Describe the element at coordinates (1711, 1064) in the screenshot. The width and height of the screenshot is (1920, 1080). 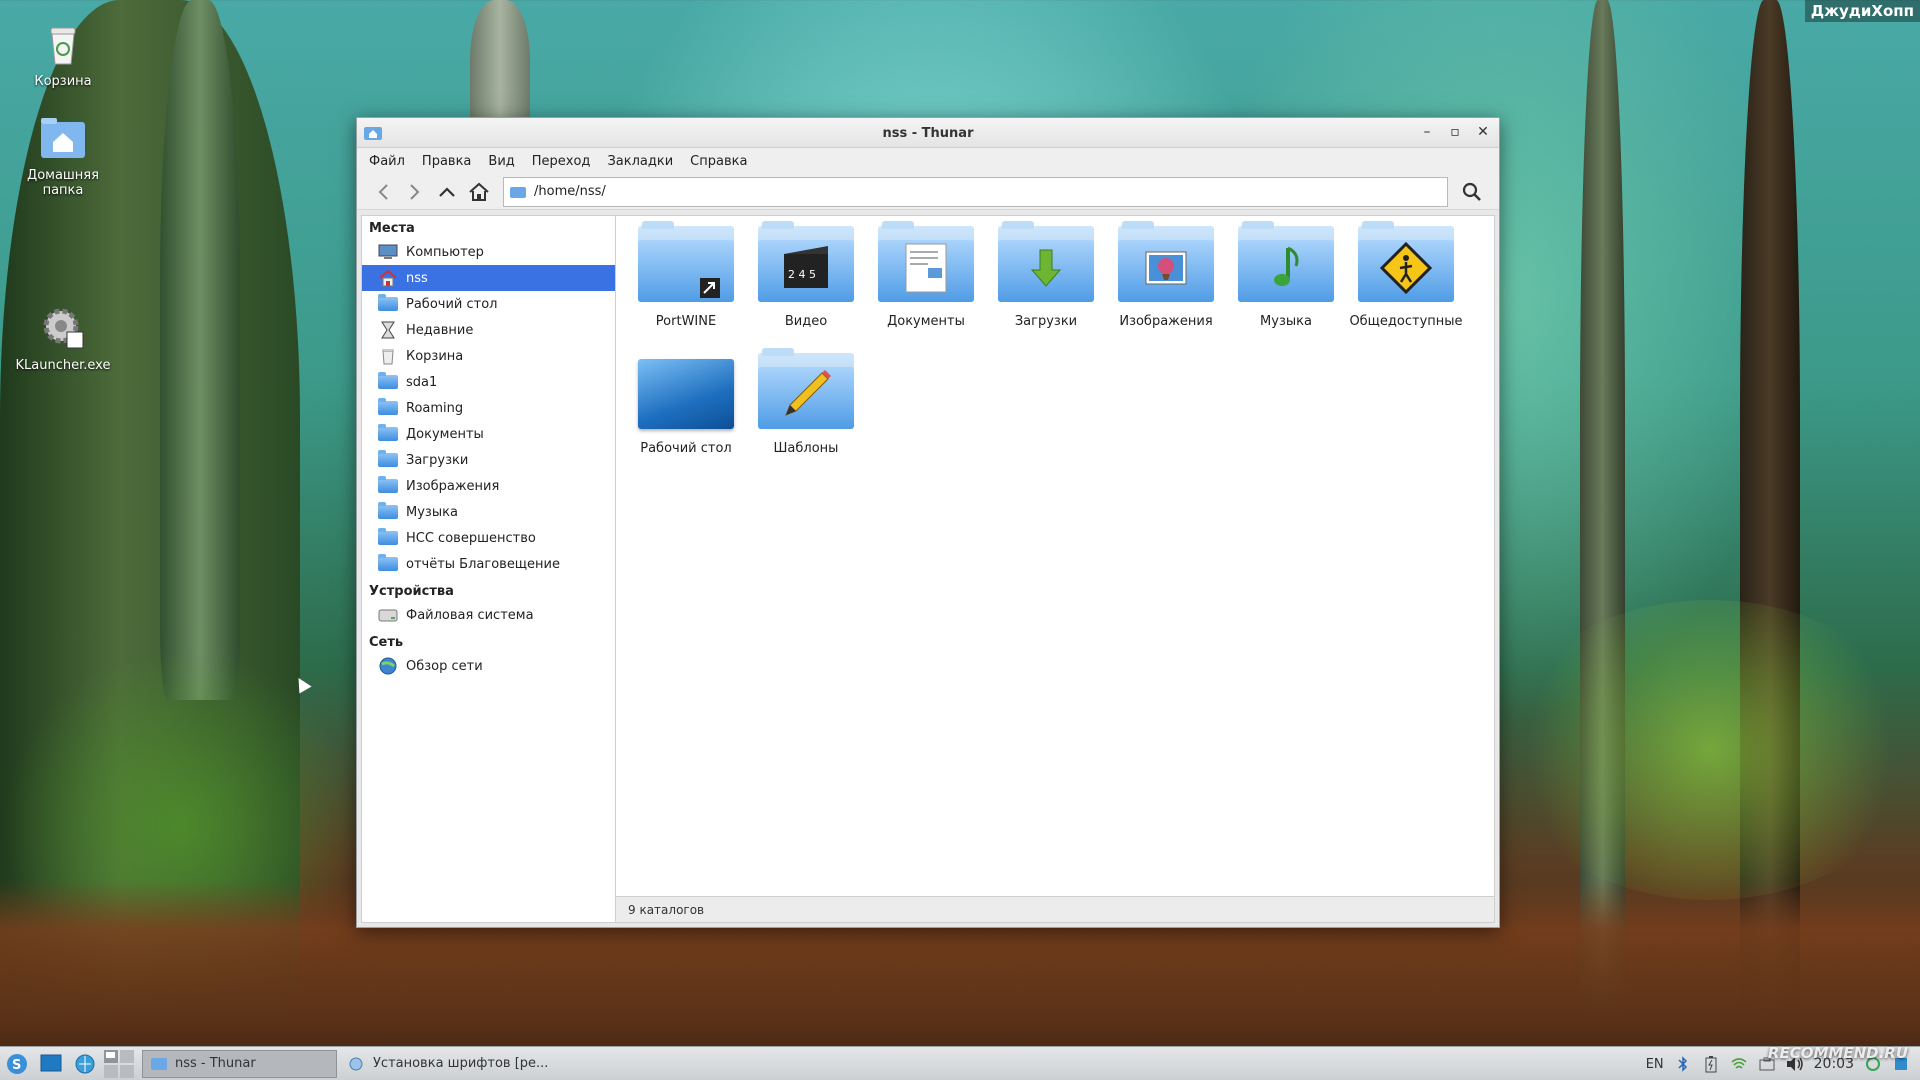
I see `battery-icon` at that location.